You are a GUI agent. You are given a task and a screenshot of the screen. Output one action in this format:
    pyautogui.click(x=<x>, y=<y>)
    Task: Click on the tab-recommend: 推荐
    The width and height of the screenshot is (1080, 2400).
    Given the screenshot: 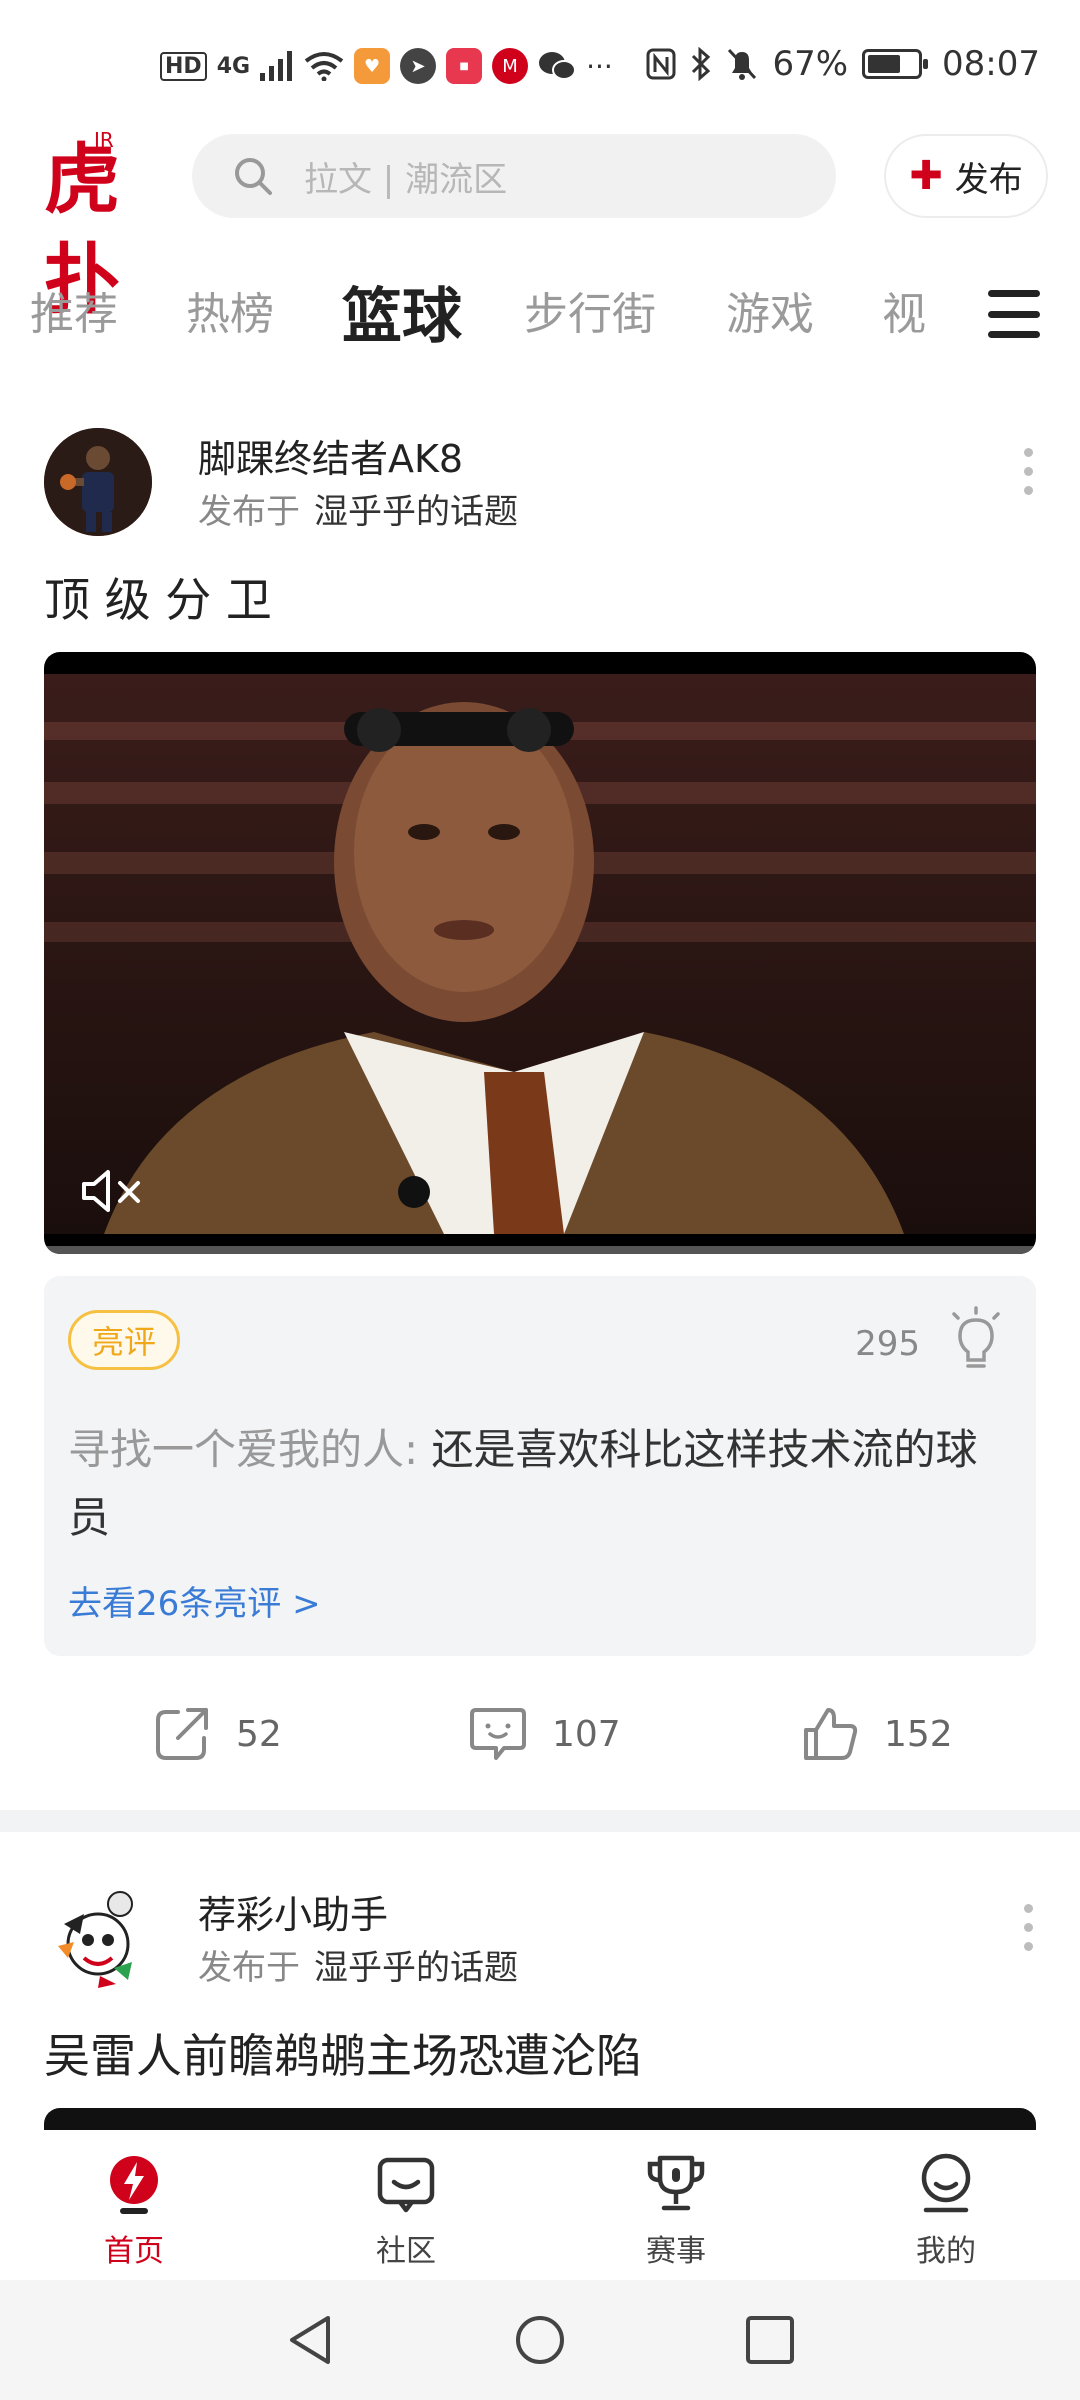 What is the action you would take?
    pyautogui.click(x=74, y=310)
    